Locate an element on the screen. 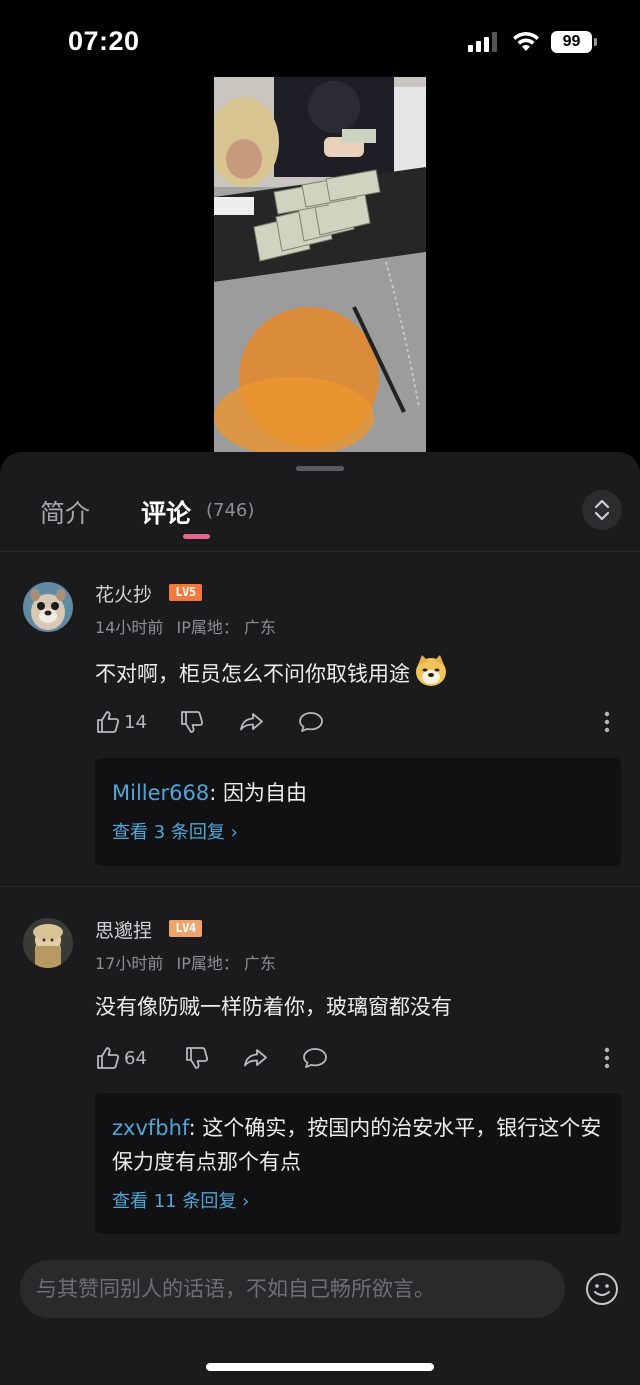 This screenshot has height=1385, width=640. tab-bar: 简介 评论 (746) is located at coordinates (320, 517).